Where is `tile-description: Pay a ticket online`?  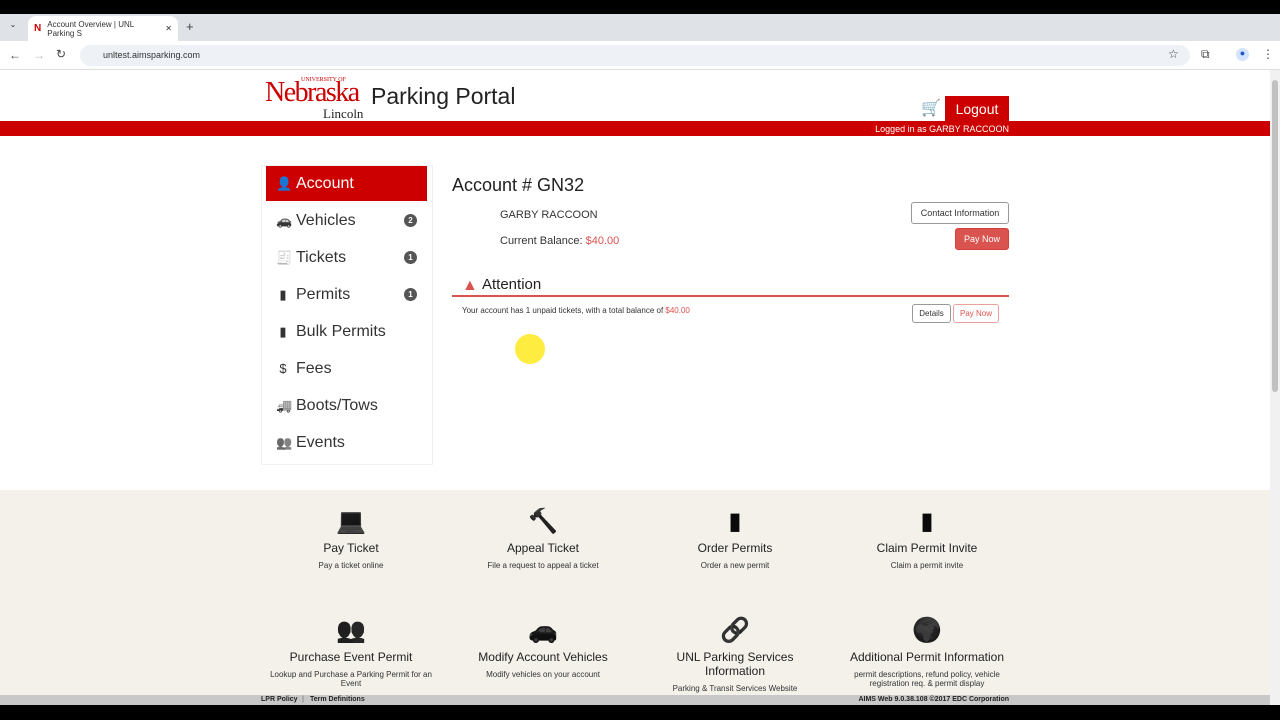 tile-description: Pay a ticket online is located at coordinates (351, 565).